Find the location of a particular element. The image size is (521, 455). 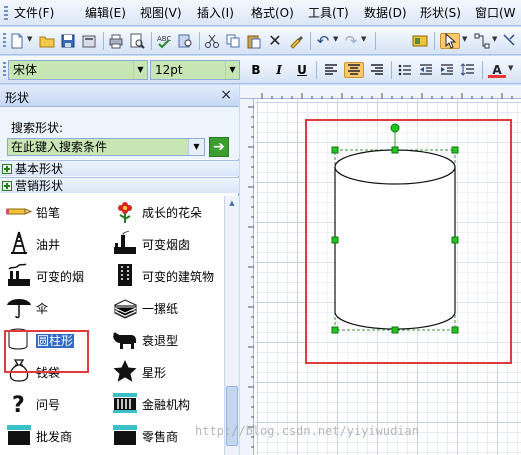

shape-label: 批发商 is located at coordinates (54, 437).